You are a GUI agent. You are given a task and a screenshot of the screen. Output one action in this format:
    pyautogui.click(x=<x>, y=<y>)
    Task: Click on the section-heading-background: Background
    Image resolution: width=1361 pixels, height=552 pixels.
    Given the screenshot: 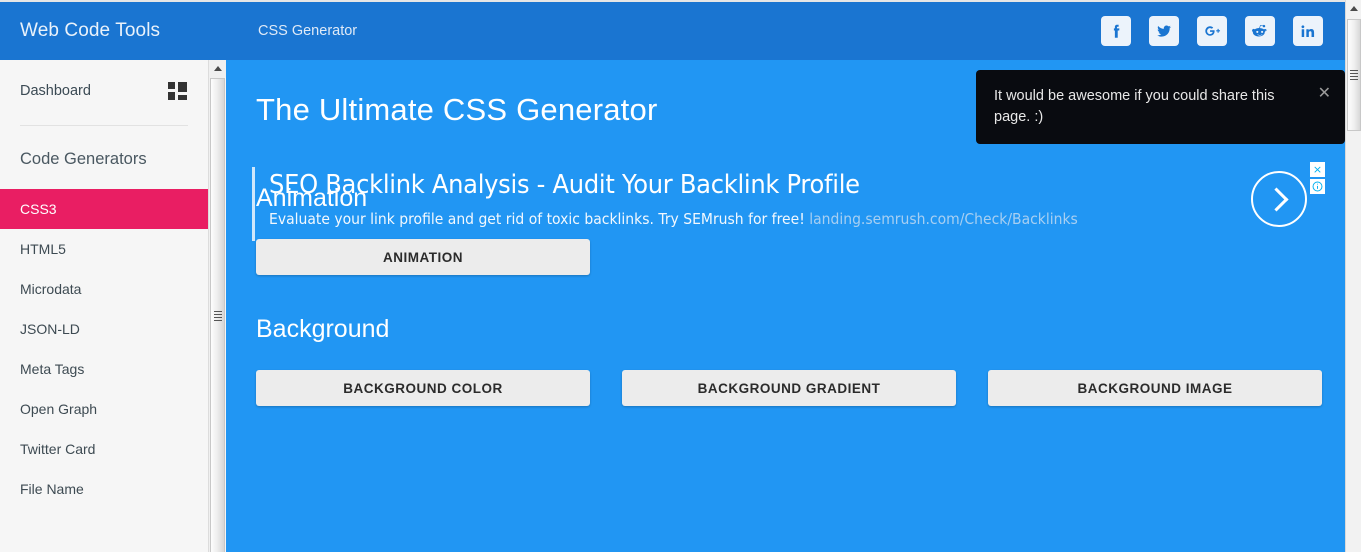 What is the action you would take?
    pyautogui.click(x=323, y=329)
    